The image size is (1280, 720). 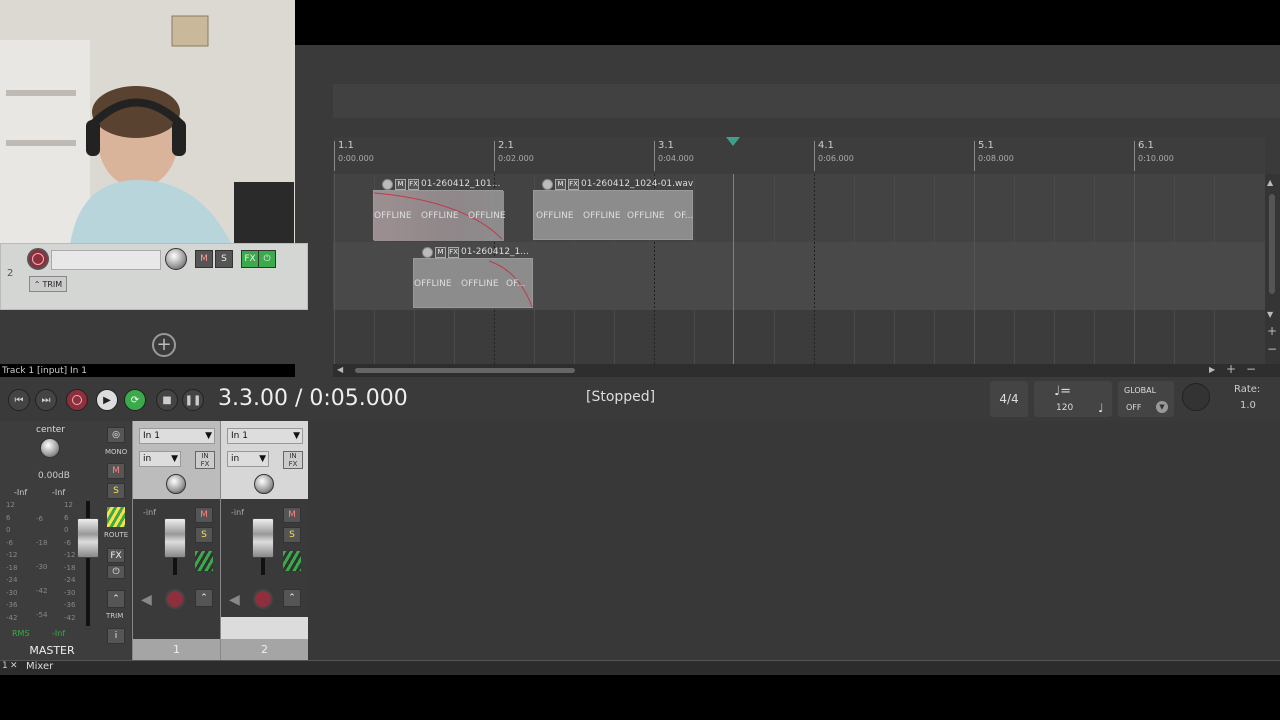 What do you see at coordinates (154, 276) in the screenshot?
I see `track-panel: M S FX ⏻ 2 ⌃ TRIM` at bounding box center [154, 276].